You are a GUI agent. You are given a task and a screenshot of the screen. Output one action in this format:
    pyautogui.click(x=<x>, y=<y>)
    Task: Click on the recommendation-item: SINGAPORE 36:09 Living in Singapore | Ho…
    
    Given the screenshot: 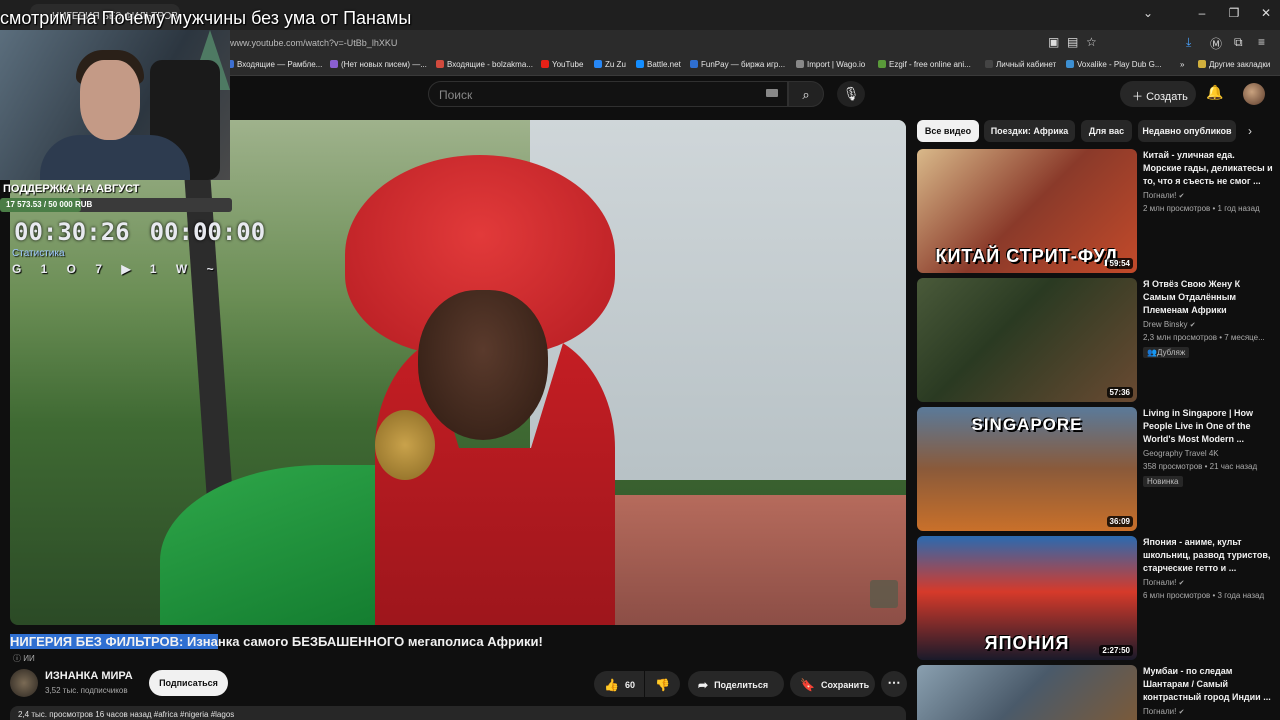 What is the action you would take?
    pyautogui.click(x=1097, y=469)
    